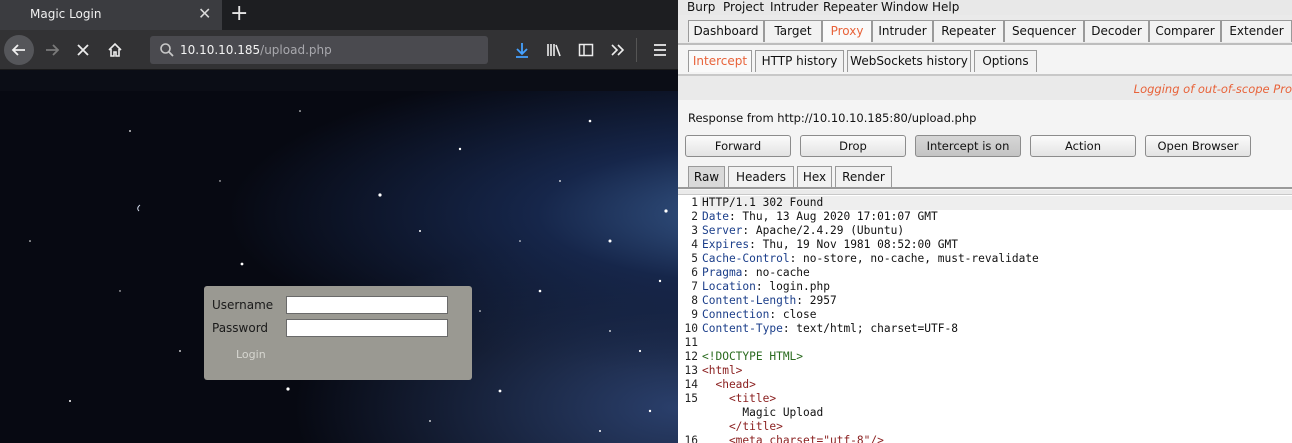 The height and width of the screenshot is (443, 1292). I want to click on tab-comparer: Comparer, so click(1185, 31).